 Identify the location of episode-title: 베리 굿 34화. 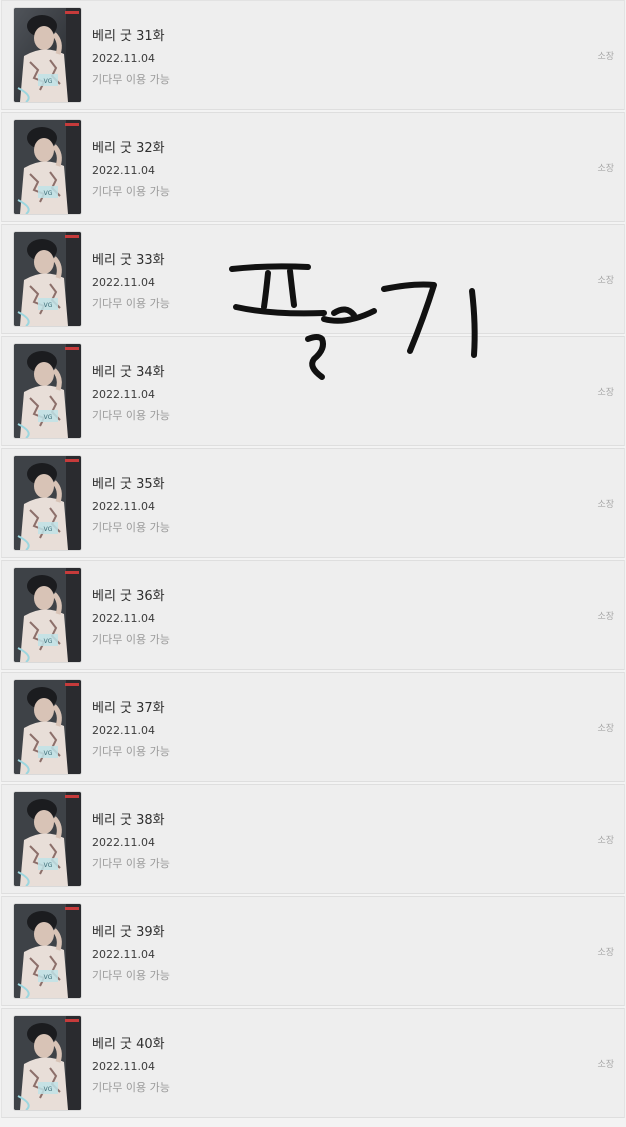
(128, 372).